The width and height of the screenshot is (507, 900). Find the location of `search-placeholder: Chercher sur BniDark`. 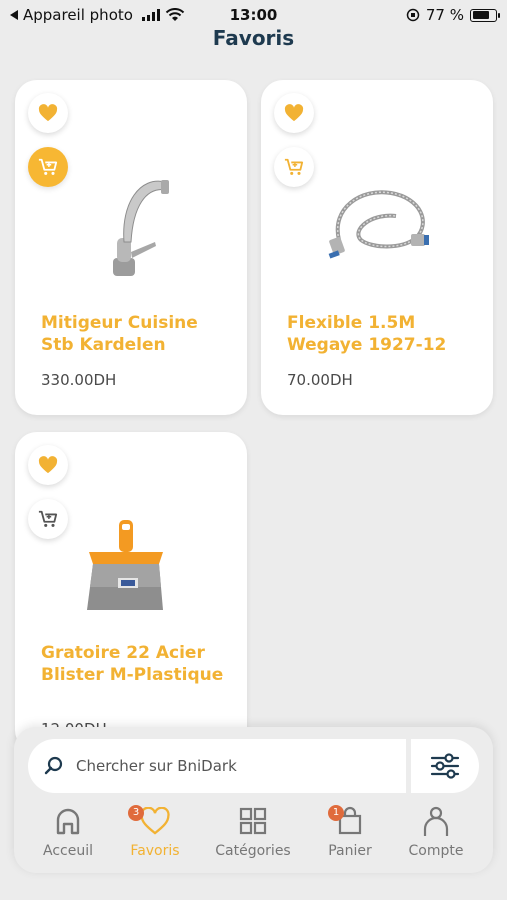

search-placeholder: Chercher sur BniDark is located at coordinates (156, 766).